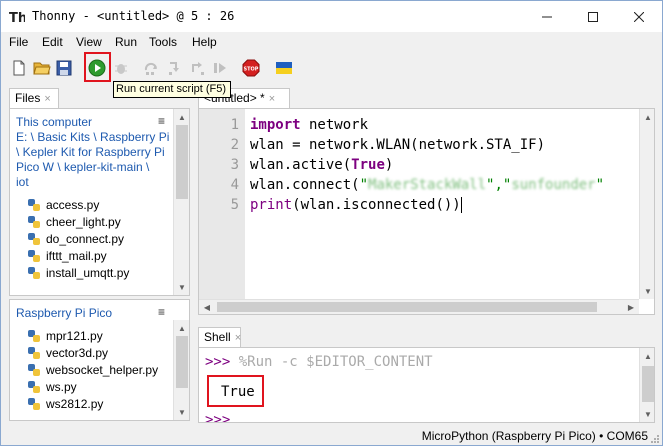 This screenshot has width=663, height=446. What do you see at coordinates (217, 417) in the screenshot?
I see `shell-next-prompt: >>>` at bounding box center [217, 417].